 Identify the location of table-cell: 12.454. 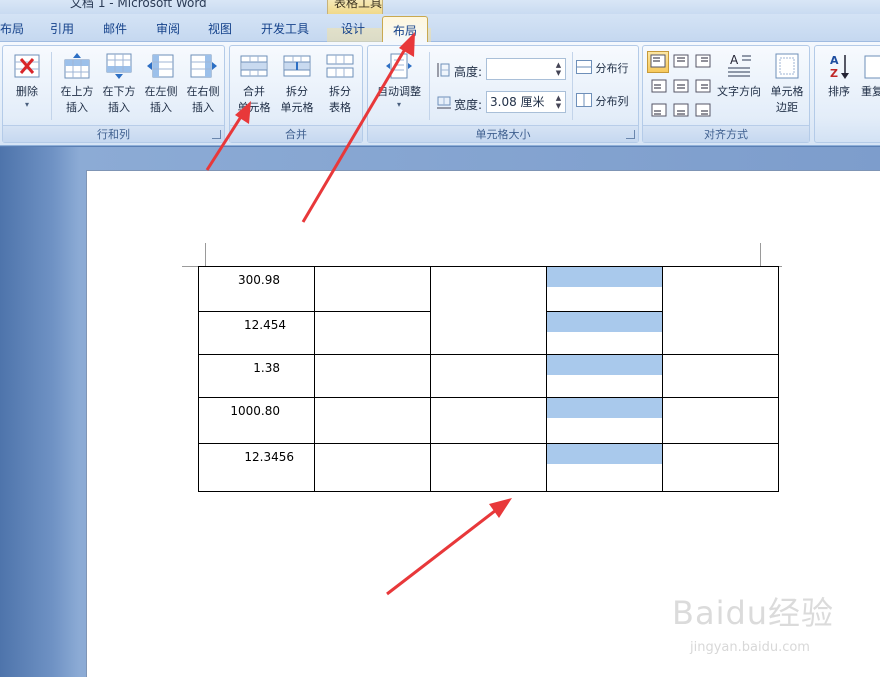
(256, 333).